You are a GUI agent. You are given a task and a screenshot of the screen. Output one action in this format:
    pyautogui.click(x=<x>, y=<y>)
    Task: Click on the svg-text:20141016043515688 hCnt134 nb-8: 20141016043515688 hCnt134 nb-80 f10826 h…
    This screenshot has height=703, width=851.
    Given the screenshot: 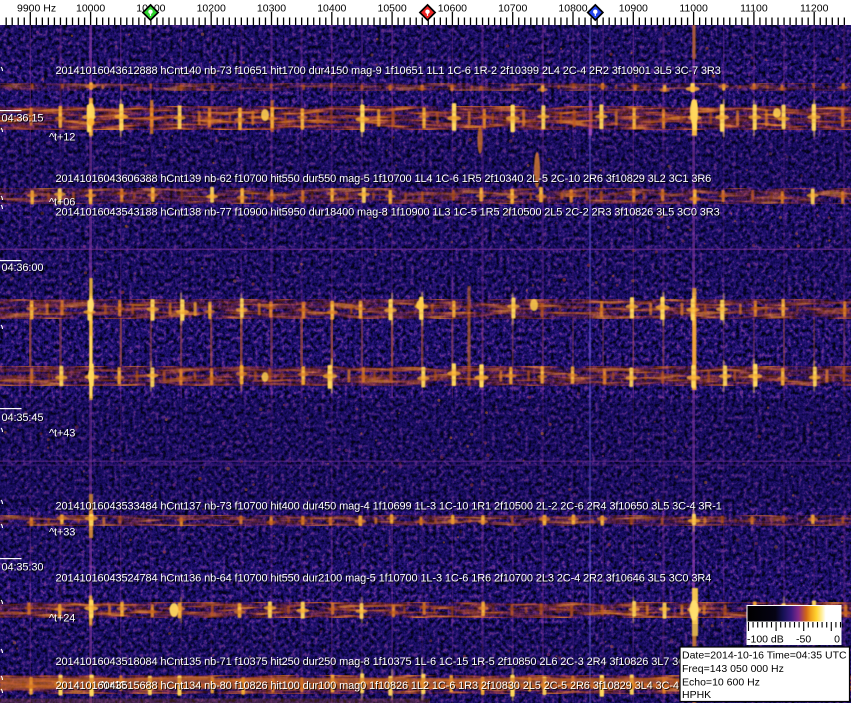 What is the action you would take?
    pyautogui.click(x=367, y=686)
    